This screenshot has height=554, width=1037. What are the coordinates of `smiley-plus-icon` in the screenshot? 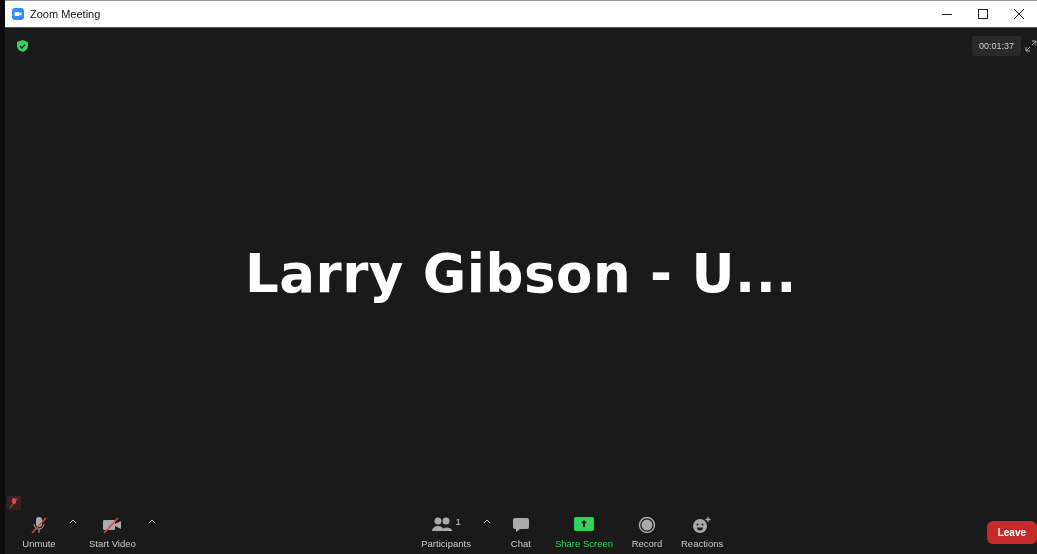 It's located at (702, 524).